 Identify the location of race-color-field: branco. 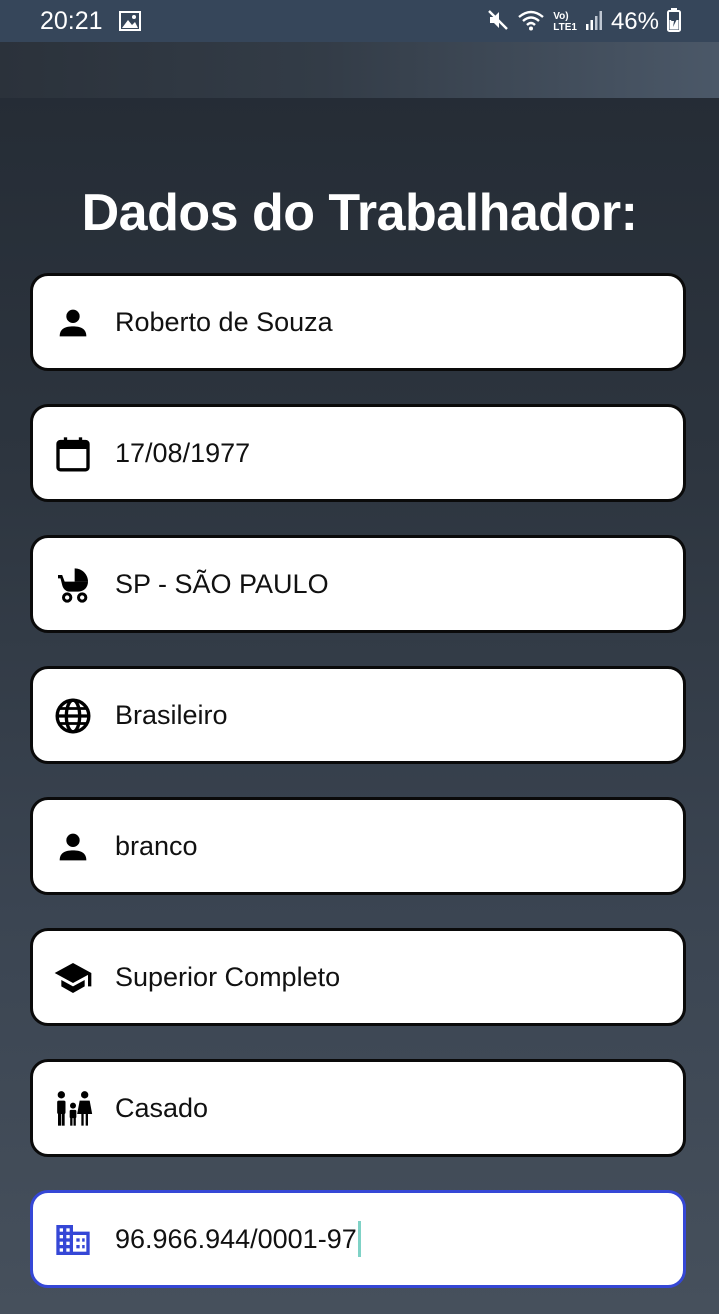
(358, 846).